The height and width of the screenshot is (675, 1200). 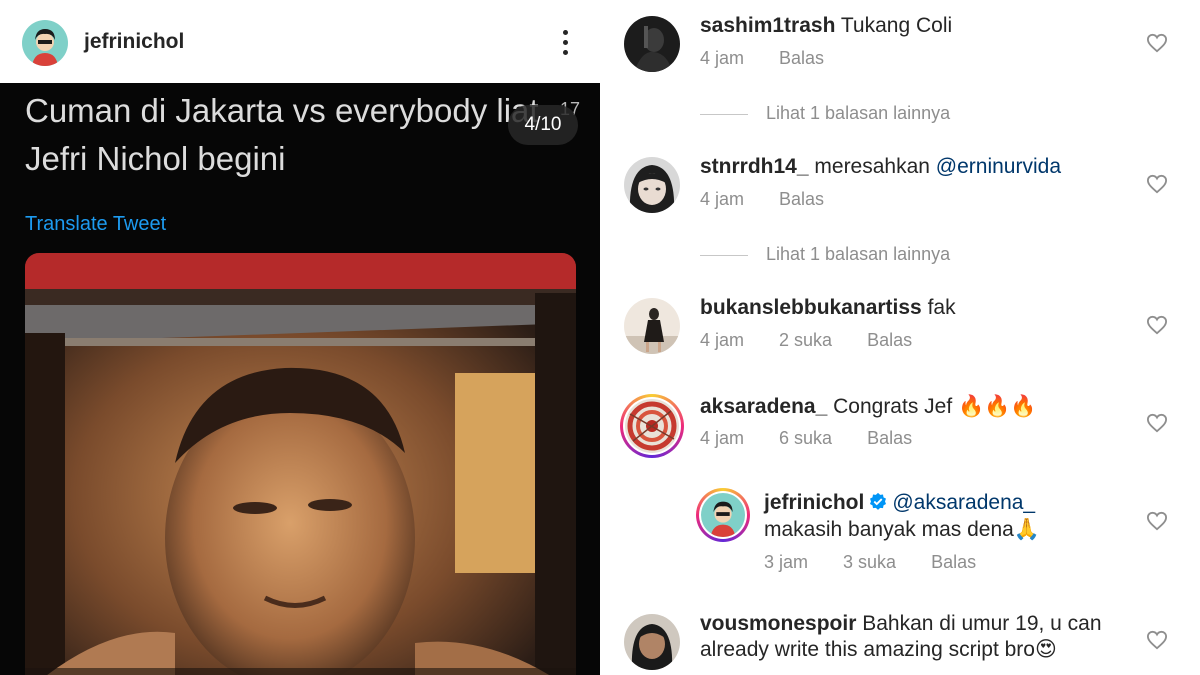 I want to click on comment-username: sashim1trash, so click(x=767, y=25).